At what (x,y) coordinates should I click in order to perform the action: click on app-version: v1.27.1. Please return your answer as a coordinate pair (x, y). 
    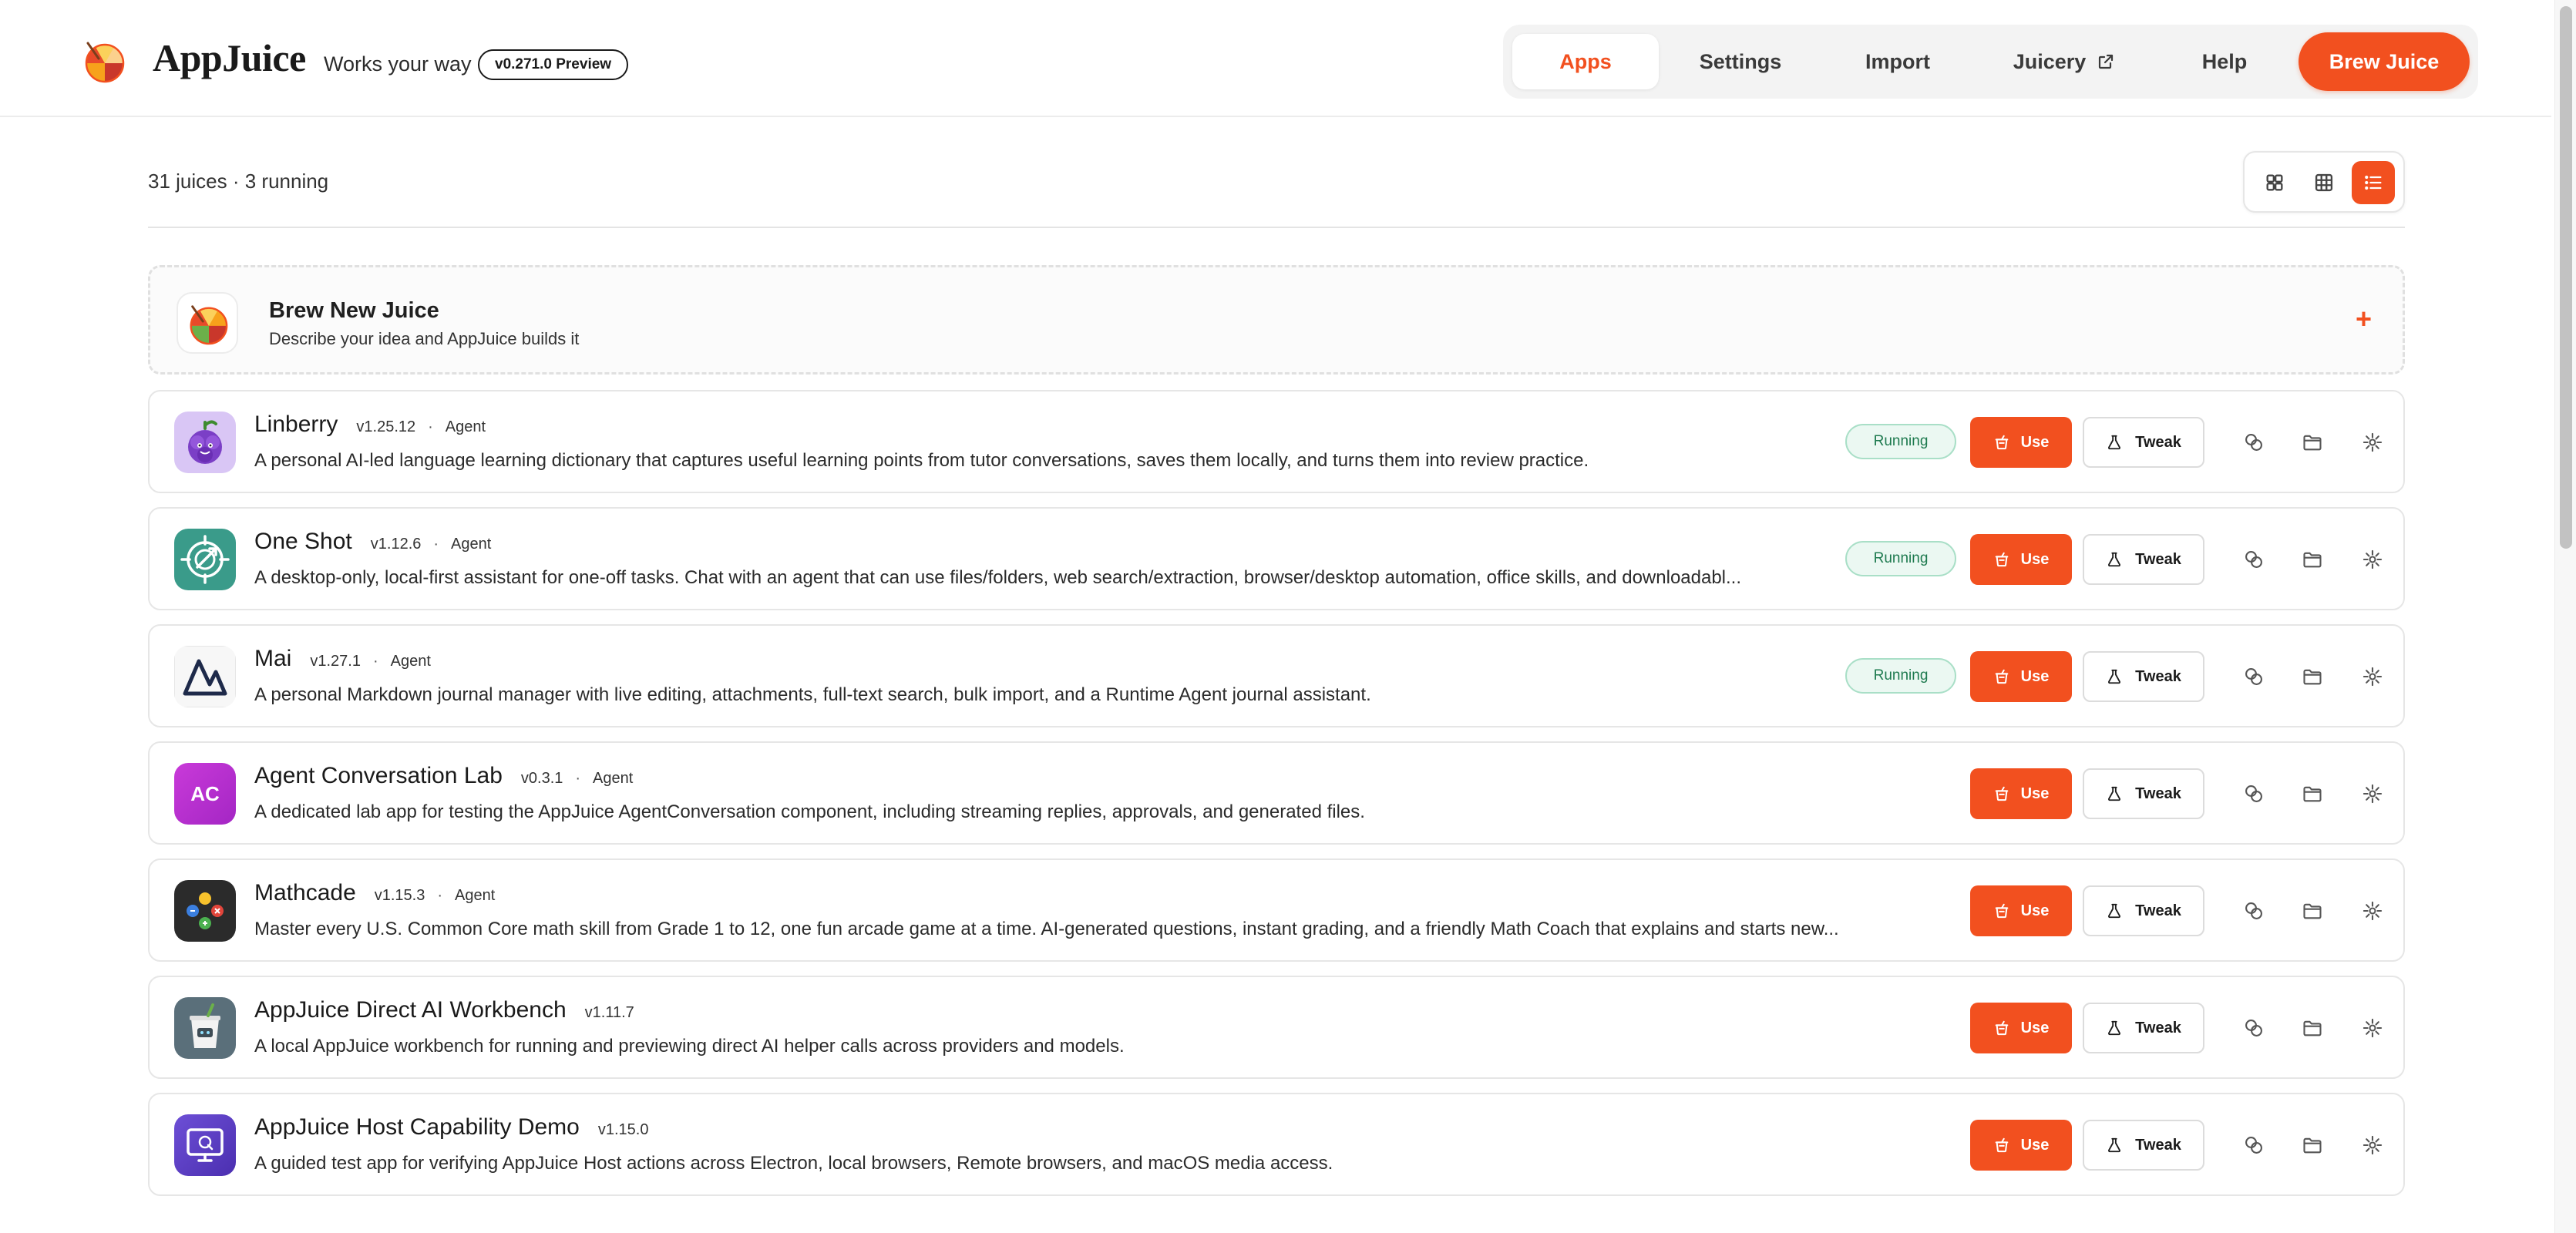
    Looking at the image, I should click on (335, 661).